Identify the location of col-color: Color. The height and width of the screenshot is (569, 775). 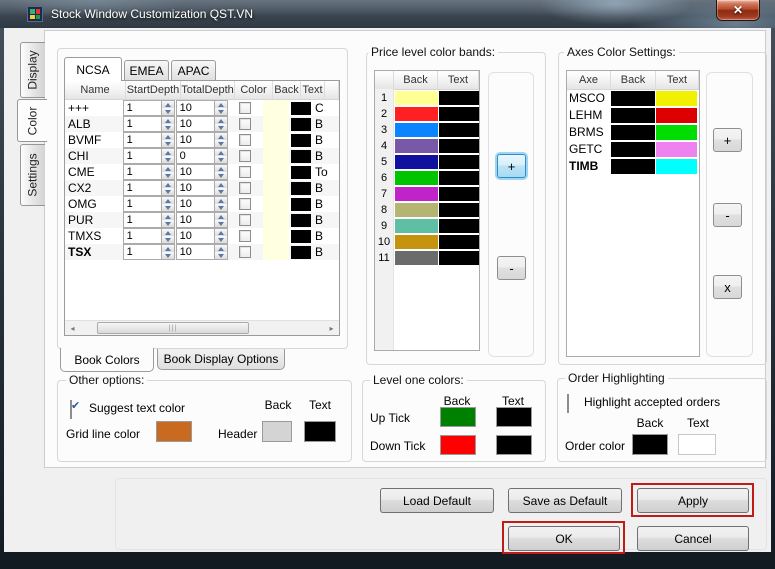
(254, 90).